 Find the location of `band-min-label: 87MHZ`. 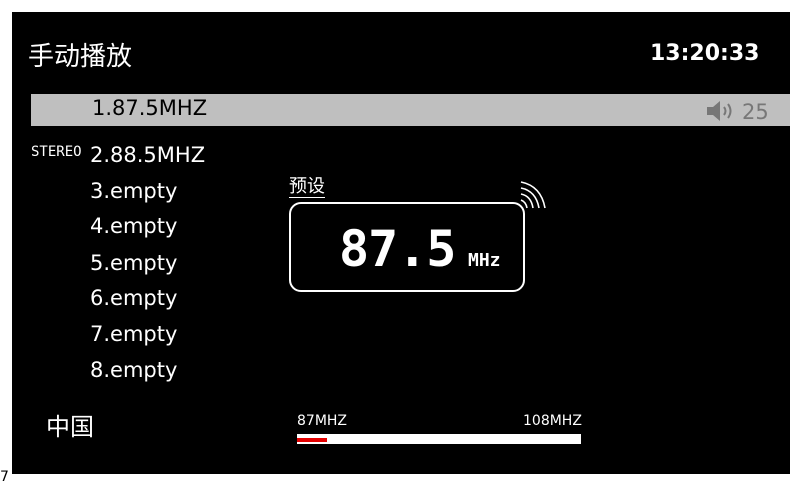

band-min-label: 87MHZ is located at coordinates (322, 421).